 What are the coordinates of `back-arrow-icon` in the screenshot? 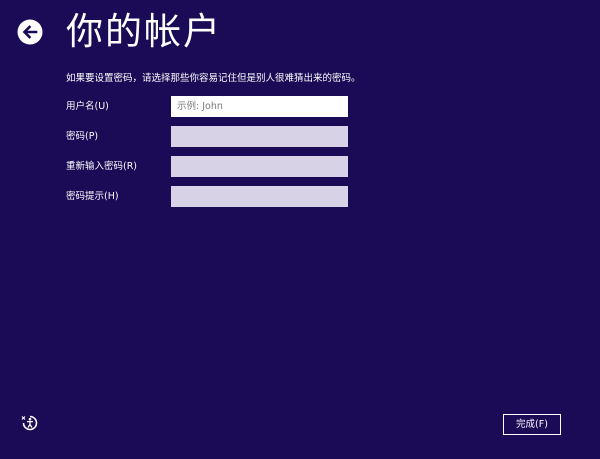 It's located at (30, 32).